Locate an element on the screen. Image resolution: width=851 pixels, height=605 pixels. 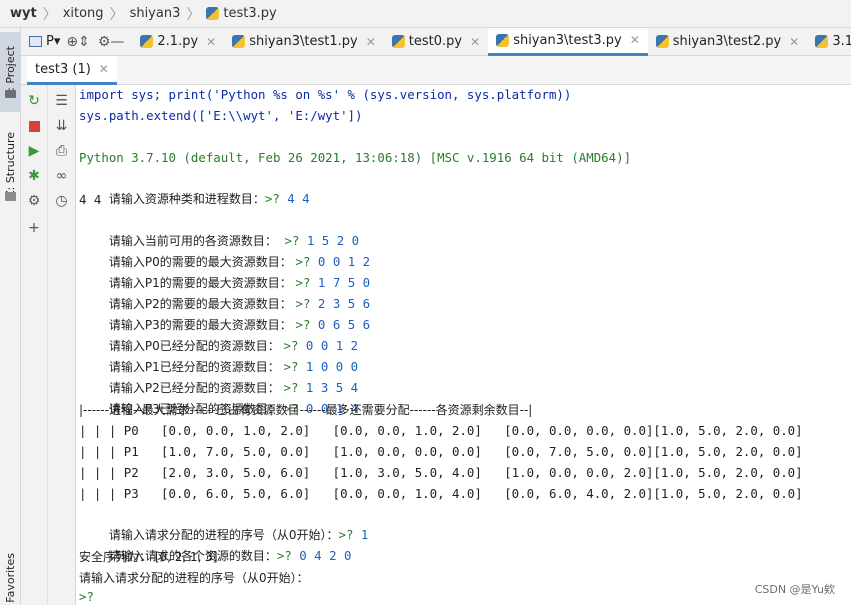
stop-button is located at coordinates (34, 126).